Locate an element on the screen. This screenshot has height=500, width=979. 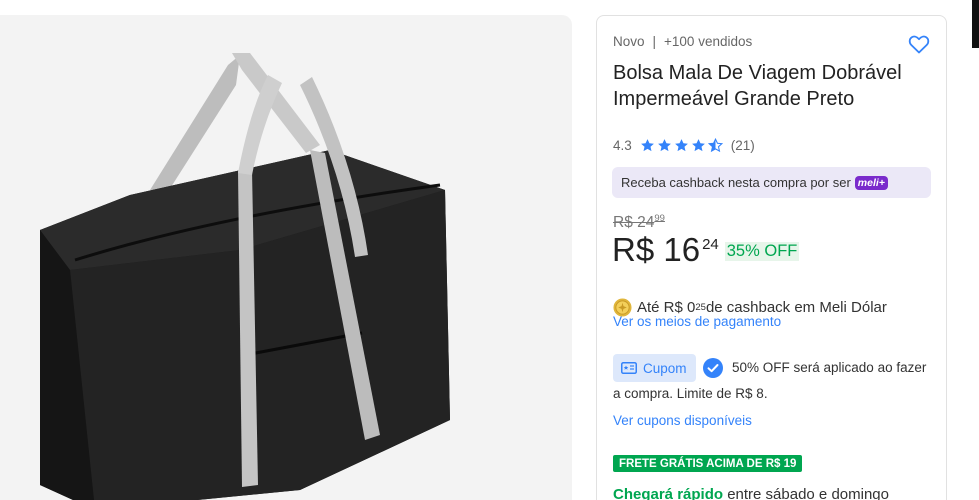
rating-count: (21) is located at coordinates (742, 145).